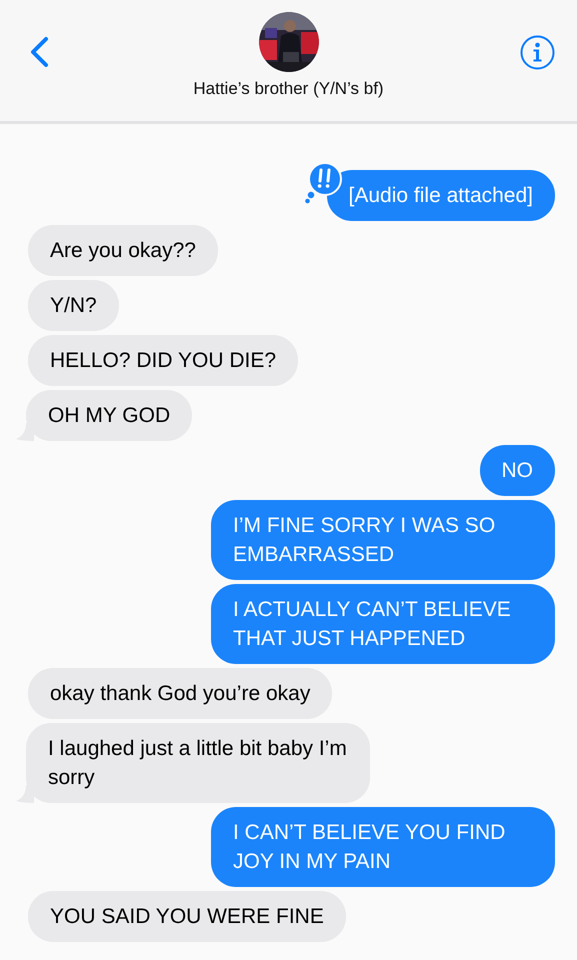 Image resolution: width=577 pixels, height=960 pixels. I want to click on contact-name: Hattie’s brother (Y/N’s bf), so click(288, 89).